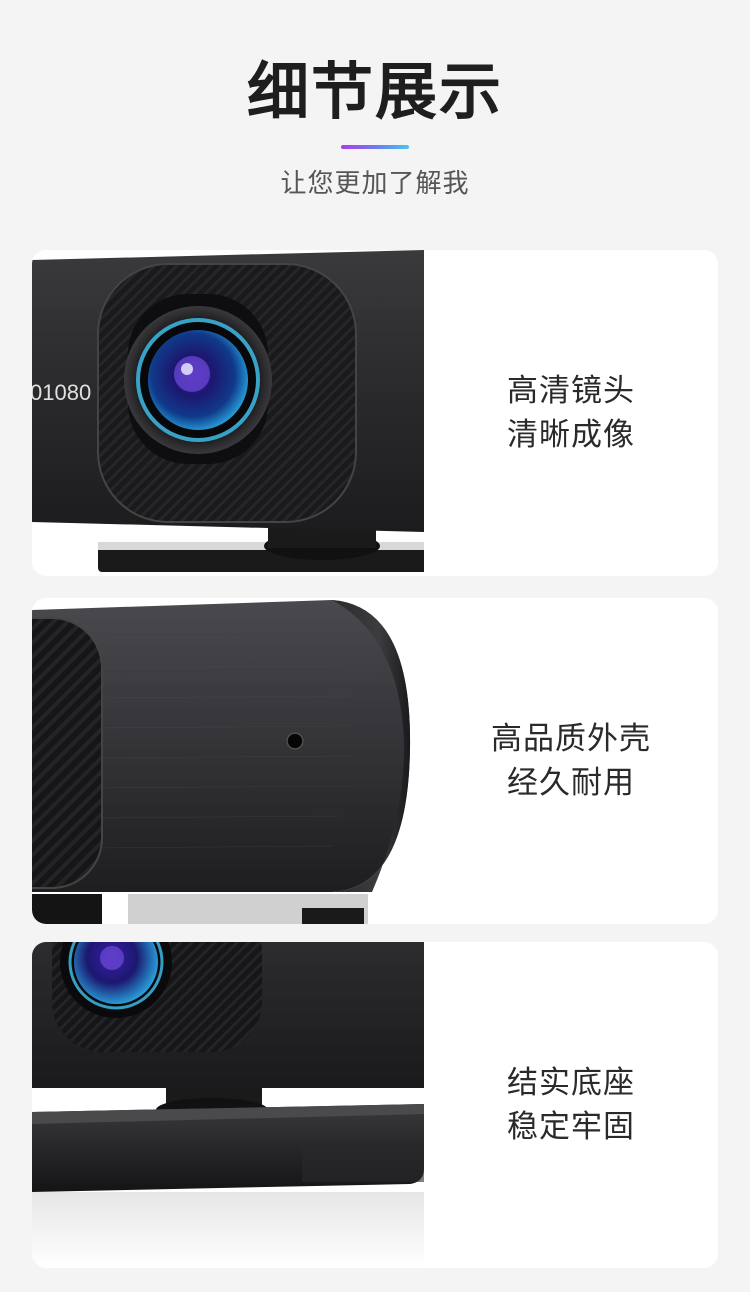 Image resolution: width=750 pixels, height=1292 pixels. What do you see at coordinates (571, 1127) in the screenshot?
I see `feature-description: 稳定牢固` at bounding box center [571, 1127].